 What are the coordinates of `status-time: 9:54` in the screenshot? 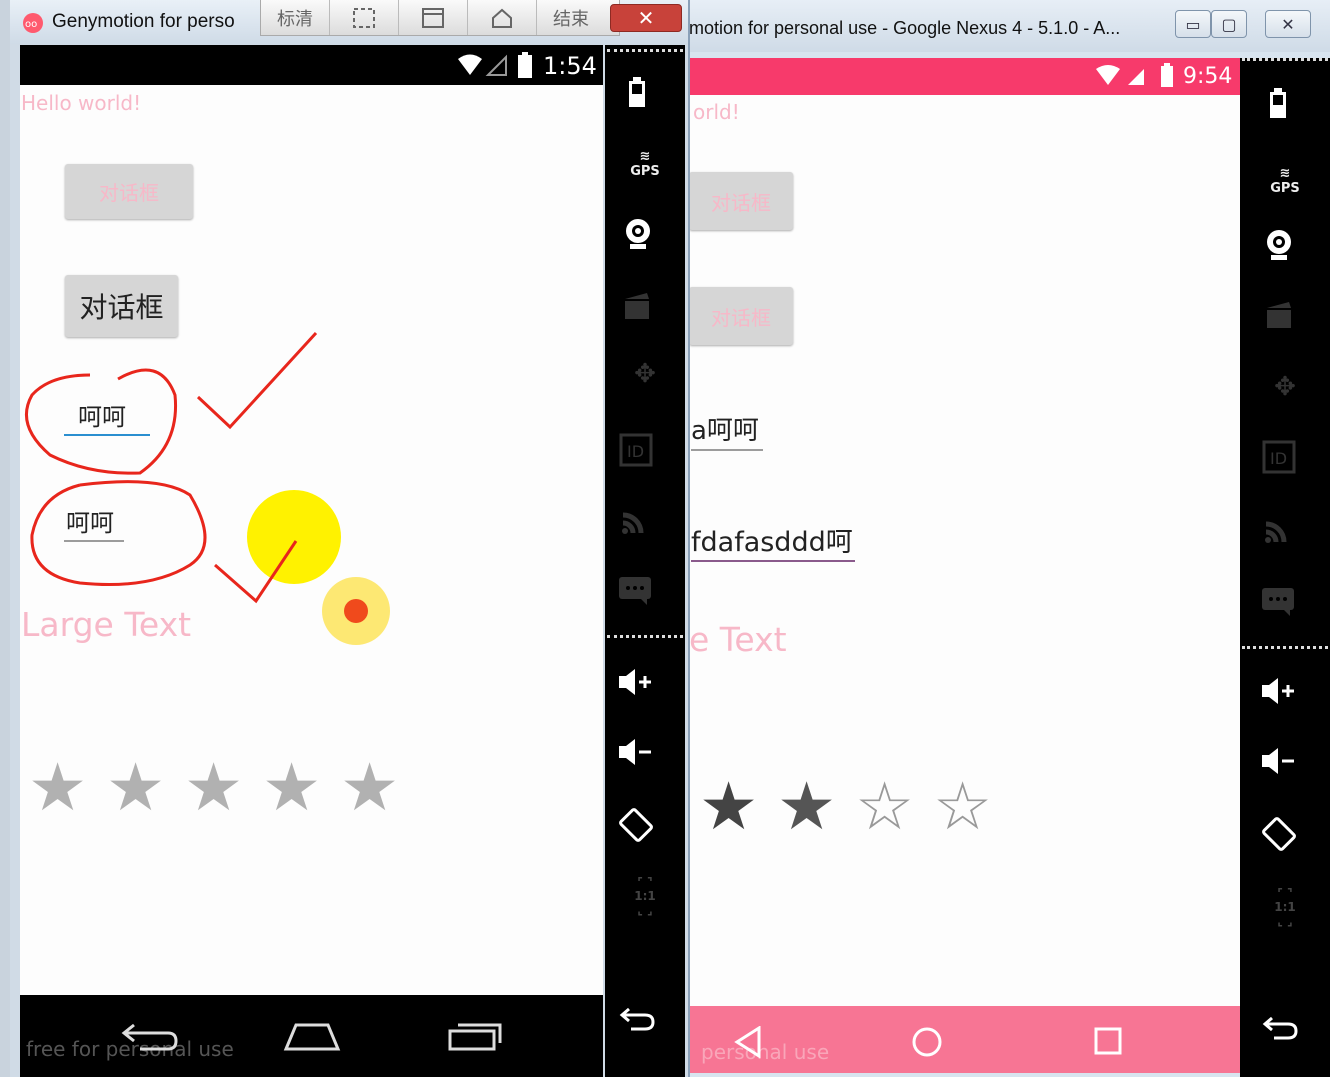 It's located at (1208, 76).